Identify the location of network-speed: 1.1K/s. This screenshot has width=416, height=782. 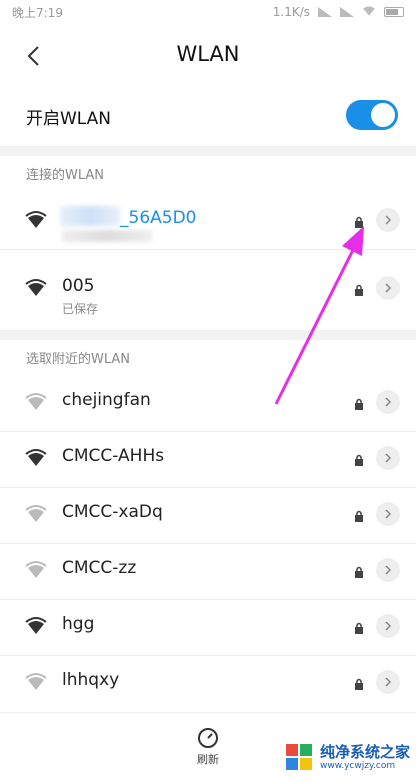
(291, 12).